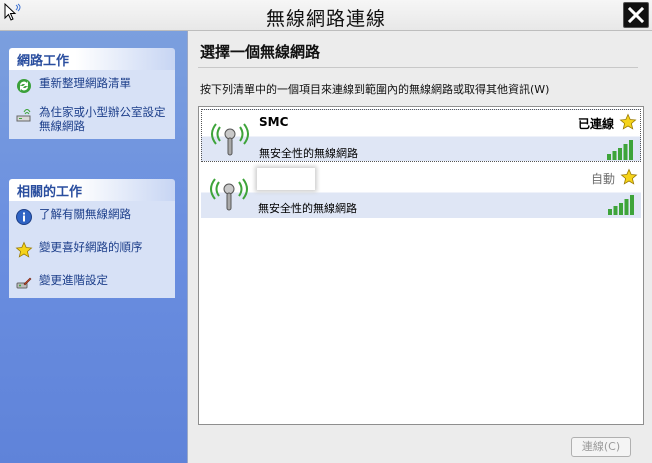 Image resolution: width=652 pixels, height=463 pixels. I want to click on task-learn-wireless: 了解有關無線網路, so click(93, 216).